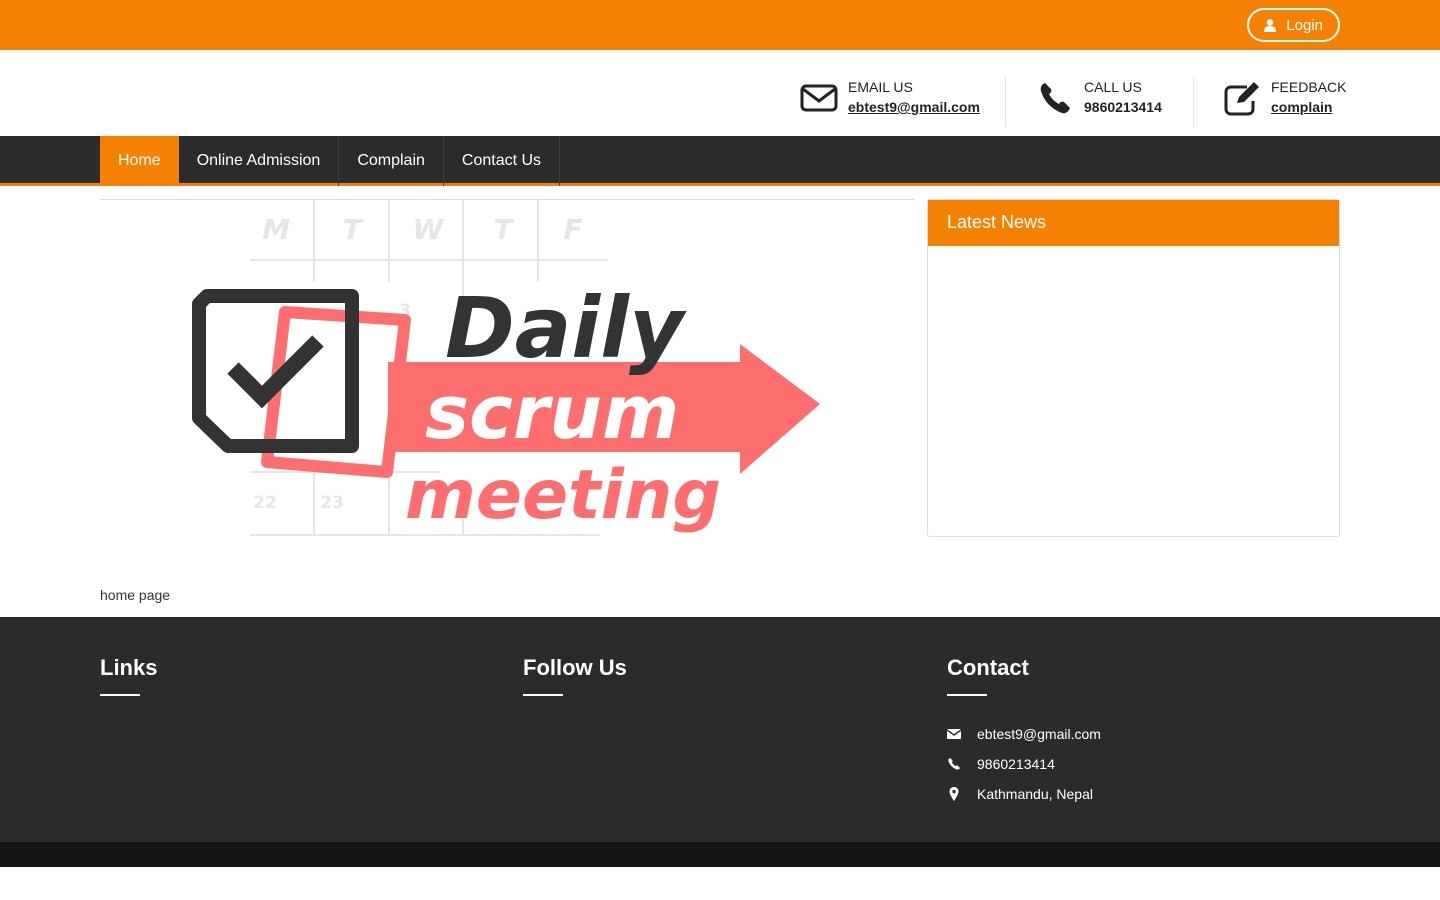 This screenshot has width=1440, height=900. What do you see at coordinates (1099, 97) in the screenshot?
I see `call-us-block: CALL US 9860213414` at bounding box center [1099, 97].